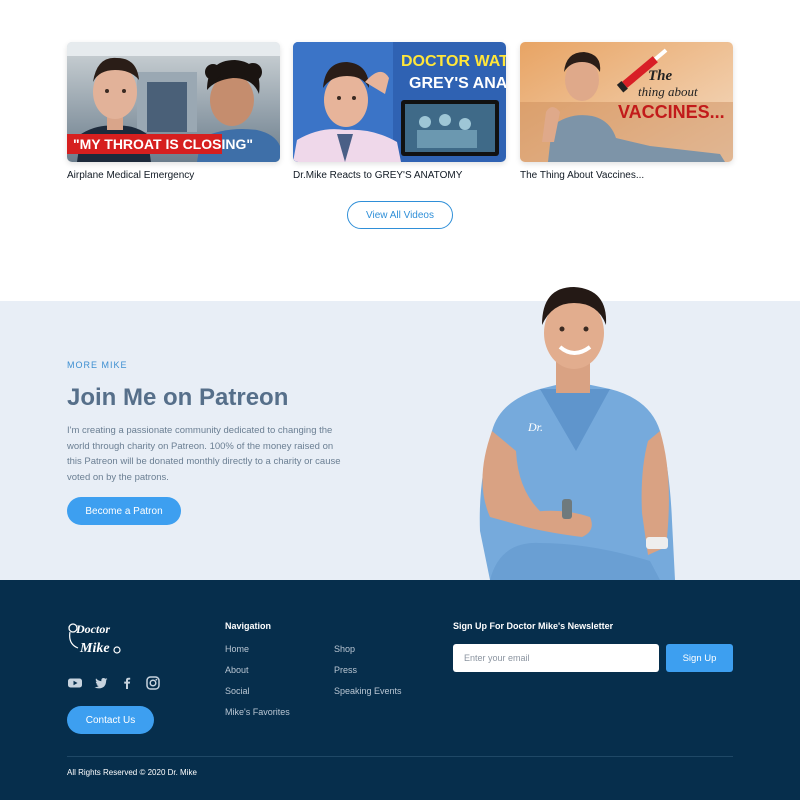 The height and width of the screenshot is (800, 800). What do you see at coordinates (556, 658) in the screenshot?
I see `newsletter-email-input` at bounding box center [556, 658].